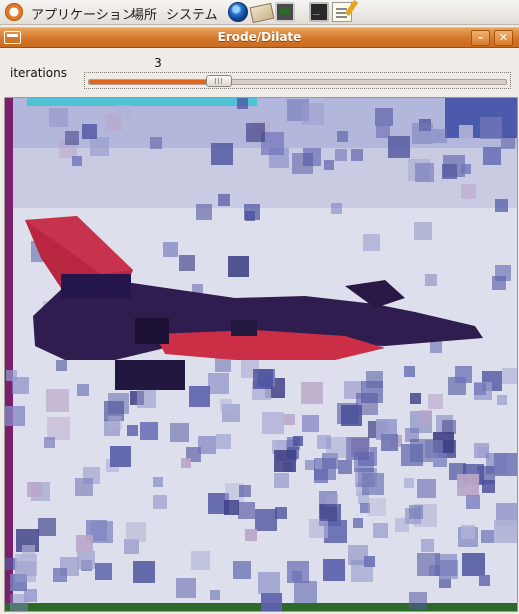 The width and height of the screenshot is (519, 614). What do you see at coordinates (319, 12) in the screenshot?
I see `terminal-icon` at bounding box center [319, 12].